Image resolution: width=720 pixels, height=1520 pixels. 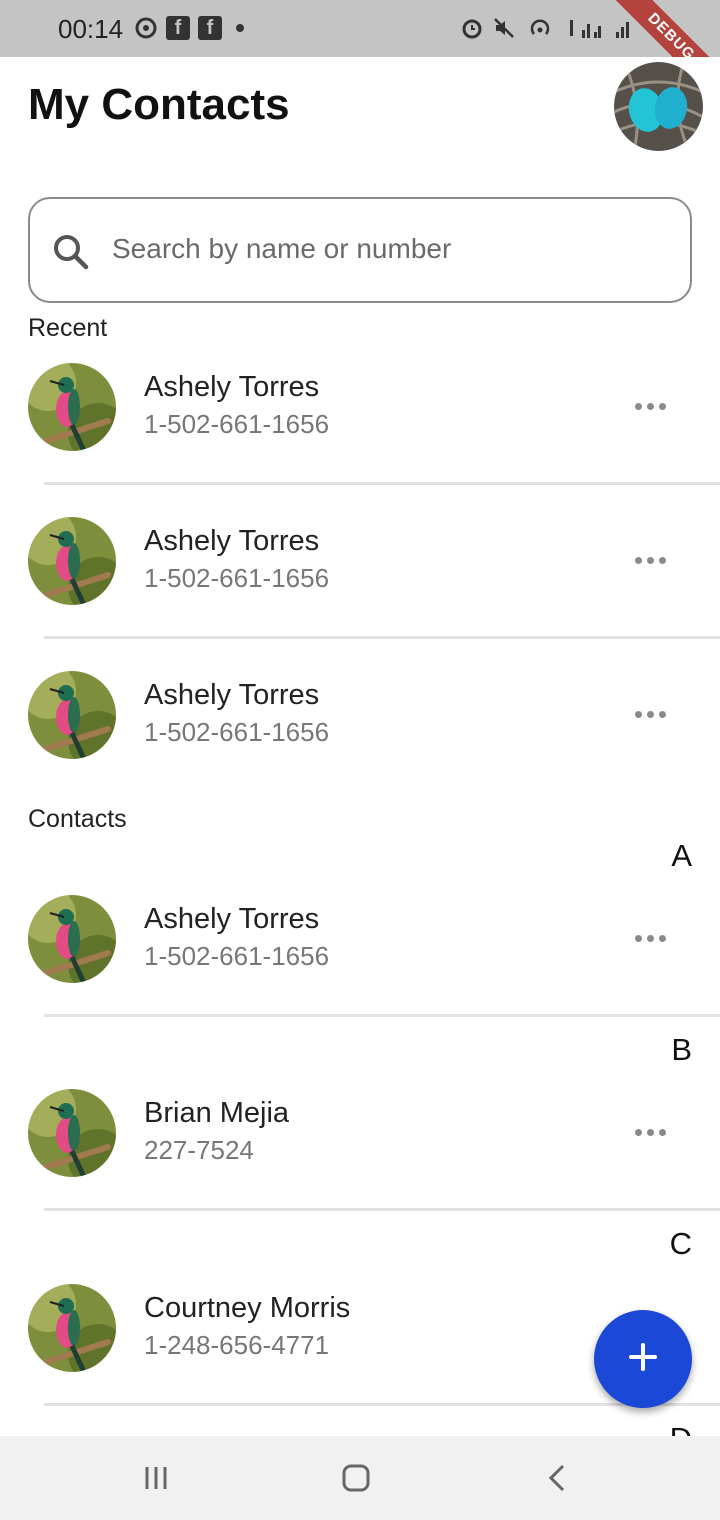 What do you see at coordinates (237, 1345) in the screenshot?
I see `contact-phone: 1-248-656-4771` at bounding box center [237, 1345].